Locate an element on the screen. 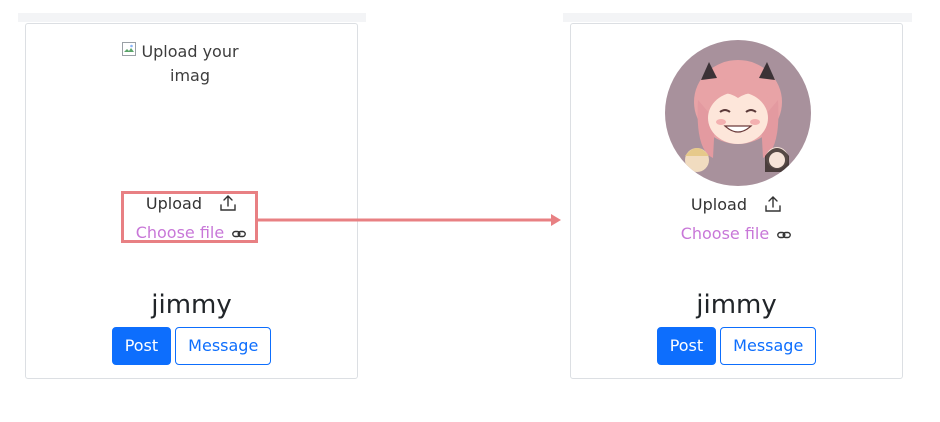 The width and height of the screenshot is (940, 422). upload-row: Upload is located at coordinates (736, 204).